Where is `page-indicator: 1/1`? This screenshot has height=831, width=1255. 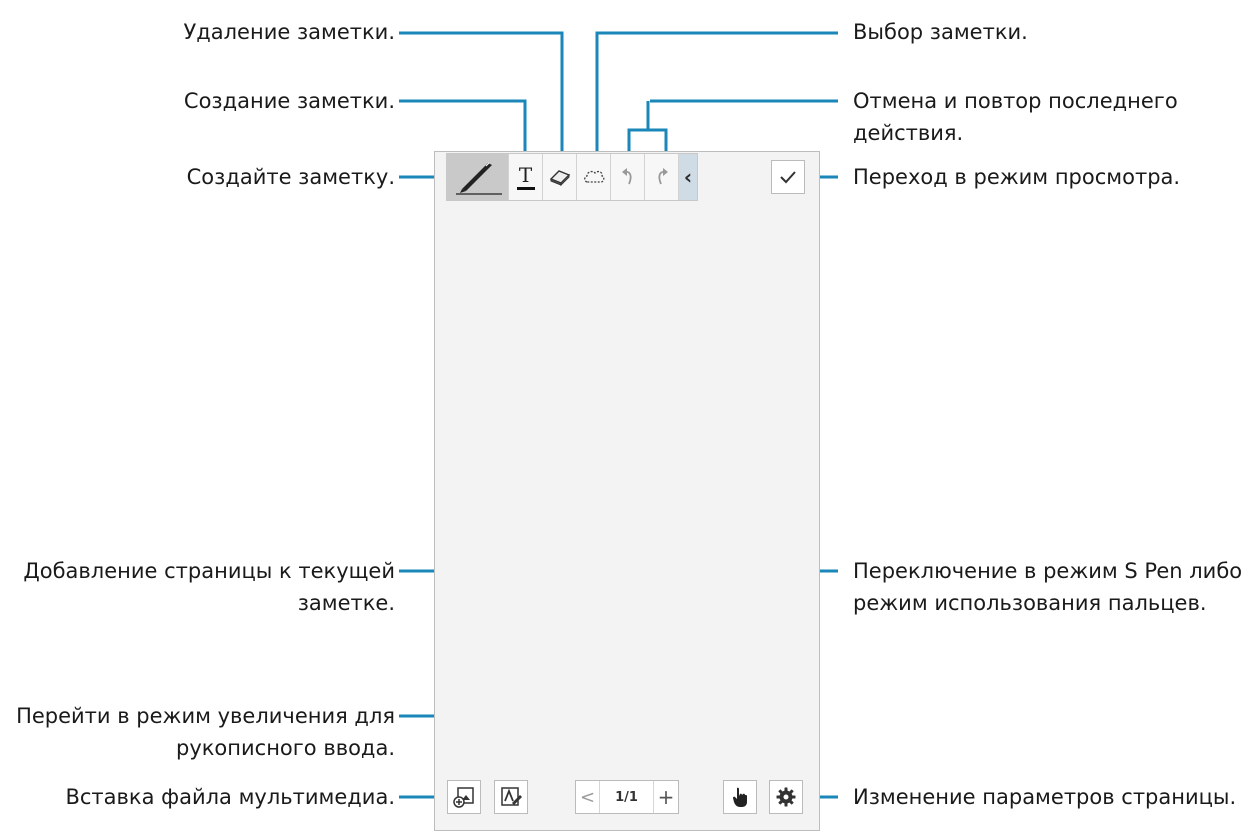
page-indicator: 1/1 is located at coordinates (627, 797).